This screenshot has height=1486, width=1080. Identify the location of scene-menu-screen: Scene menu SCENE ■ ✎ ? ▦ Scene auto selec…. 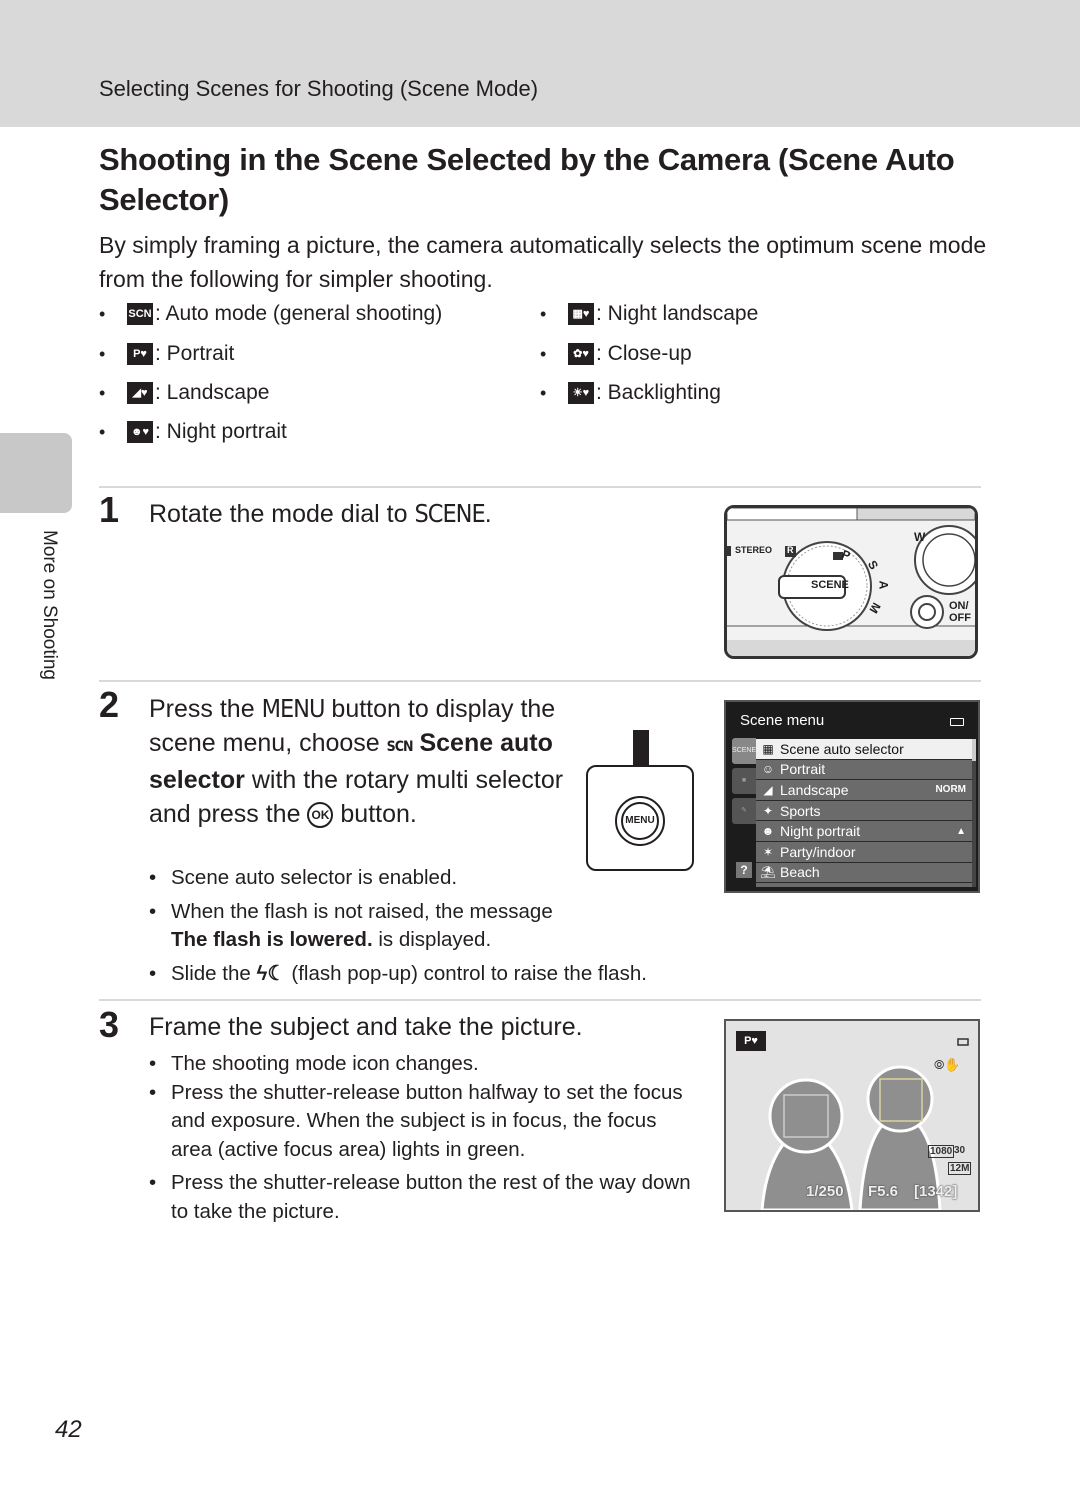
(852, 796).